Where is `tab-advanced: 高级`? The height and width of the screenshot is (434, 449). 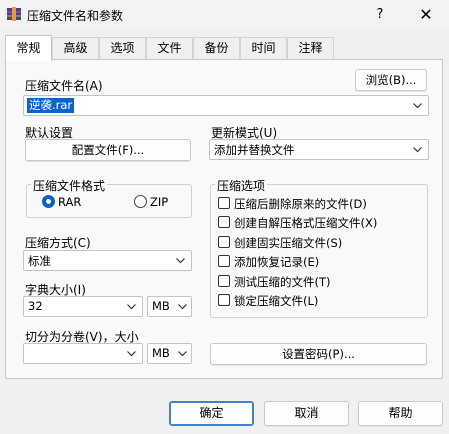 tab-advanced: 高级 is located at coordinates (75, 48).